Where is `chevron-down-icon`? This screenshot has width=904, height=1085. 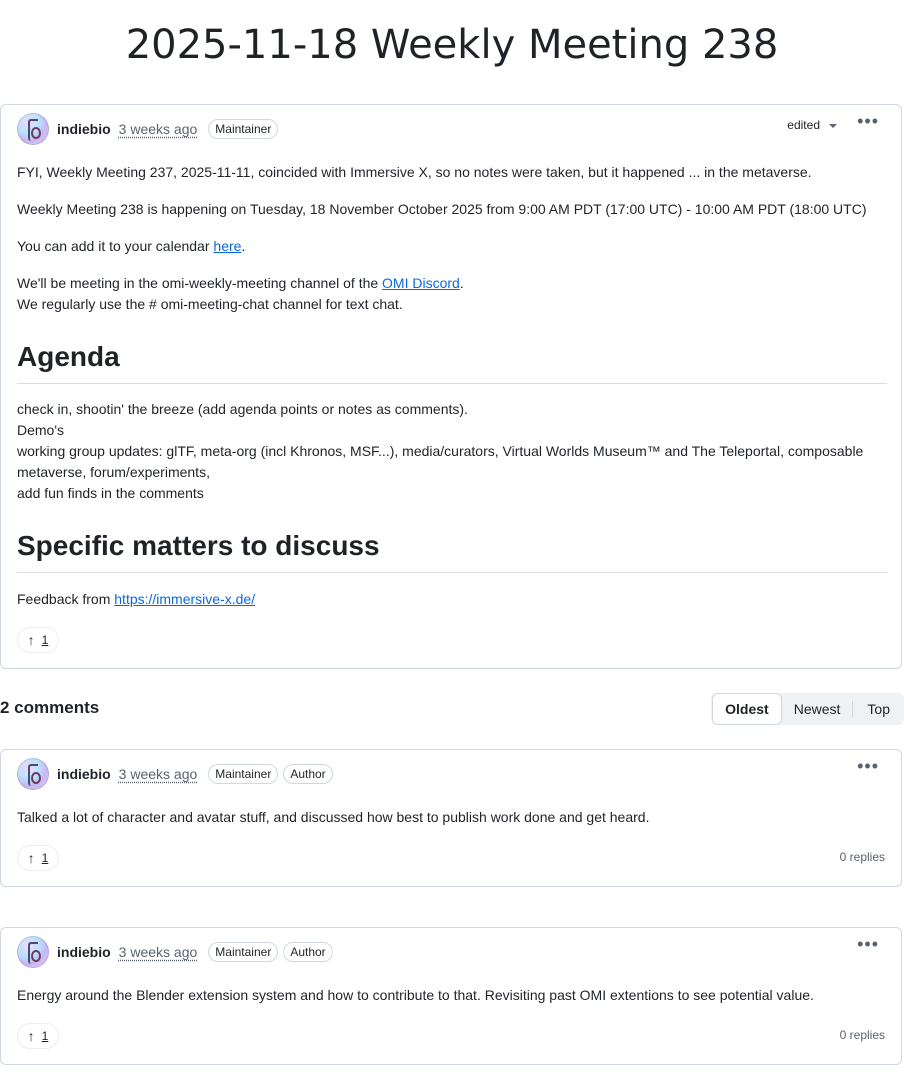 chevron-down-icon is located at coordinates (833, 126).